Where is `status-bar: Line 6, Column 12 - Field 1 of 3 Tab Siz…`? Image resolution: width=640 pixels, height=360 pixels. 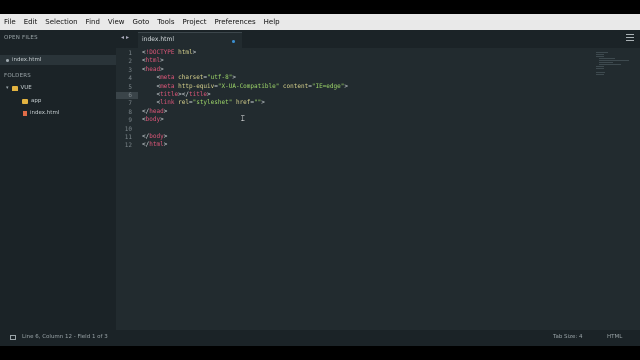
status-bar: Line 6, Column 12 - Field 1 of 3 Tab Siz… is located at coordinates (320, 338).